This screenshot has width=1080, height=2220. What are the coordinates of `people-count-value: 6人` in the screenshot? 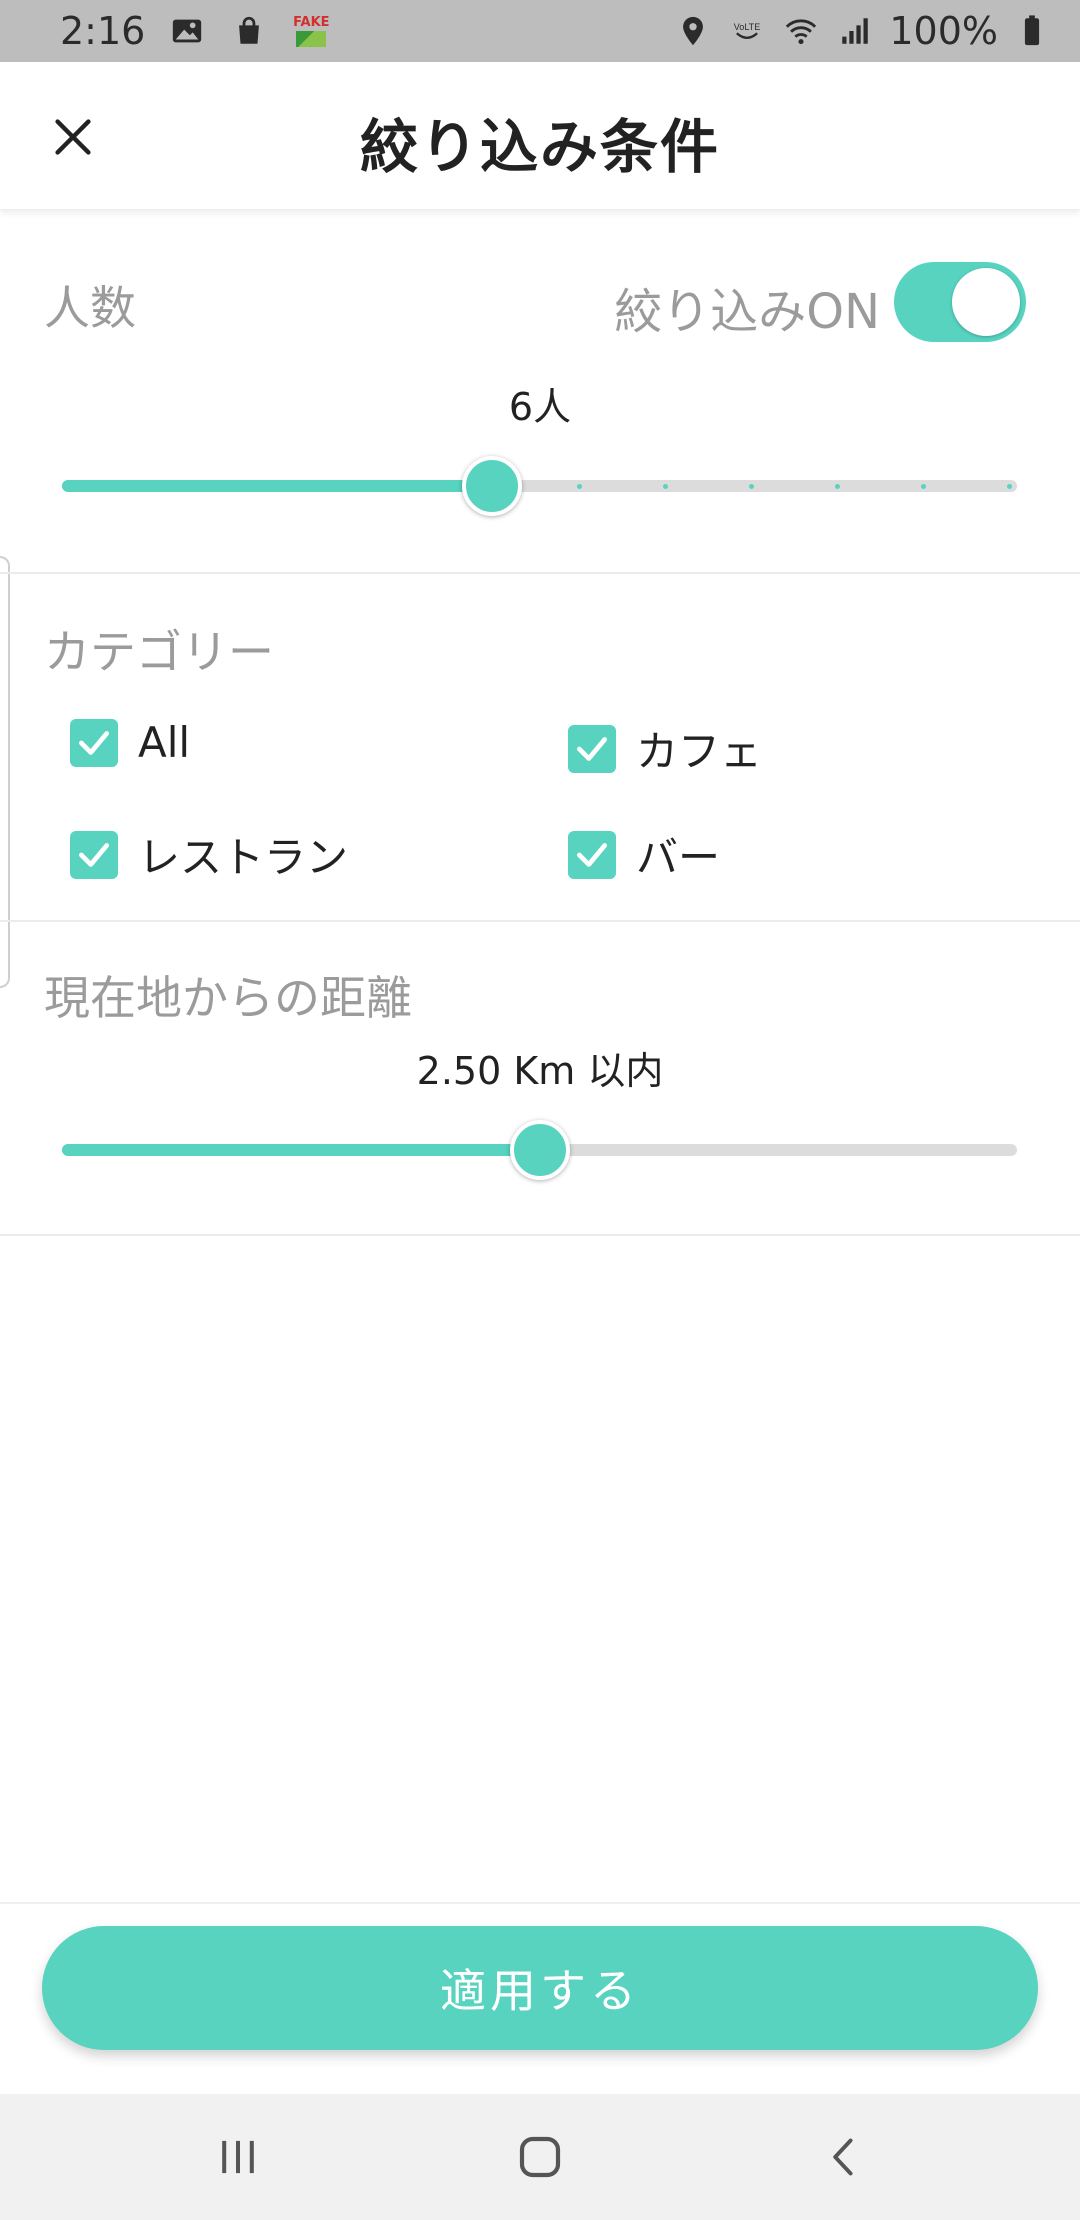 It's located at (540, 407).